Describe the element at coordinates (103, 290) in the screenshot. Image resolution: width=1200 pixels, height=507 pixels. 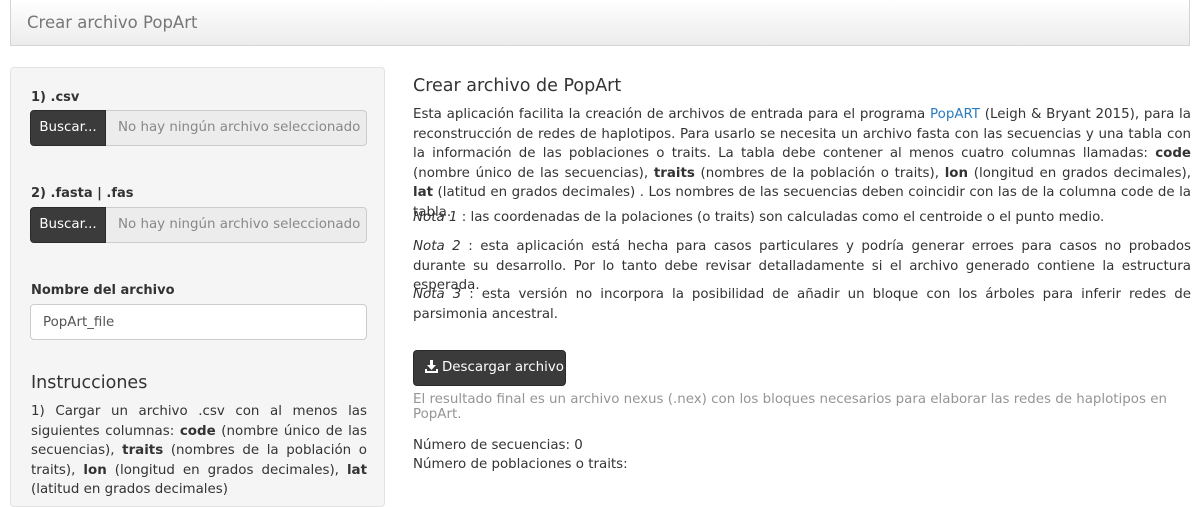
I see `filename-label: Nombre del archivo` at that location.